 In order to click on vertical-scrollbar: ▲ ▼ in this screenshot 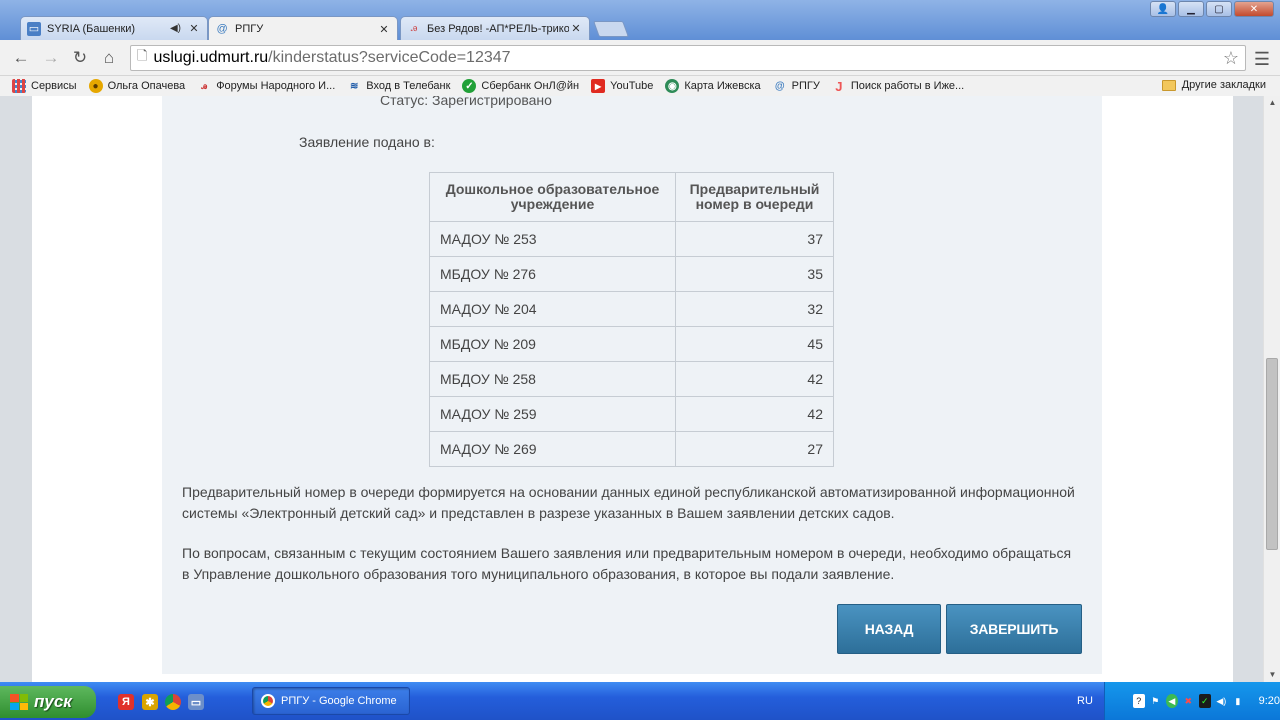, I will do `click(1271, 389)`.